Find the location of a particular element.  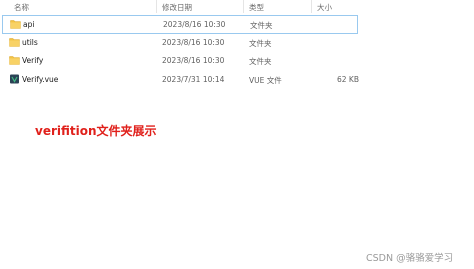

file-date: 2023/7/31 10:14 is located at coordinates (193, 79).